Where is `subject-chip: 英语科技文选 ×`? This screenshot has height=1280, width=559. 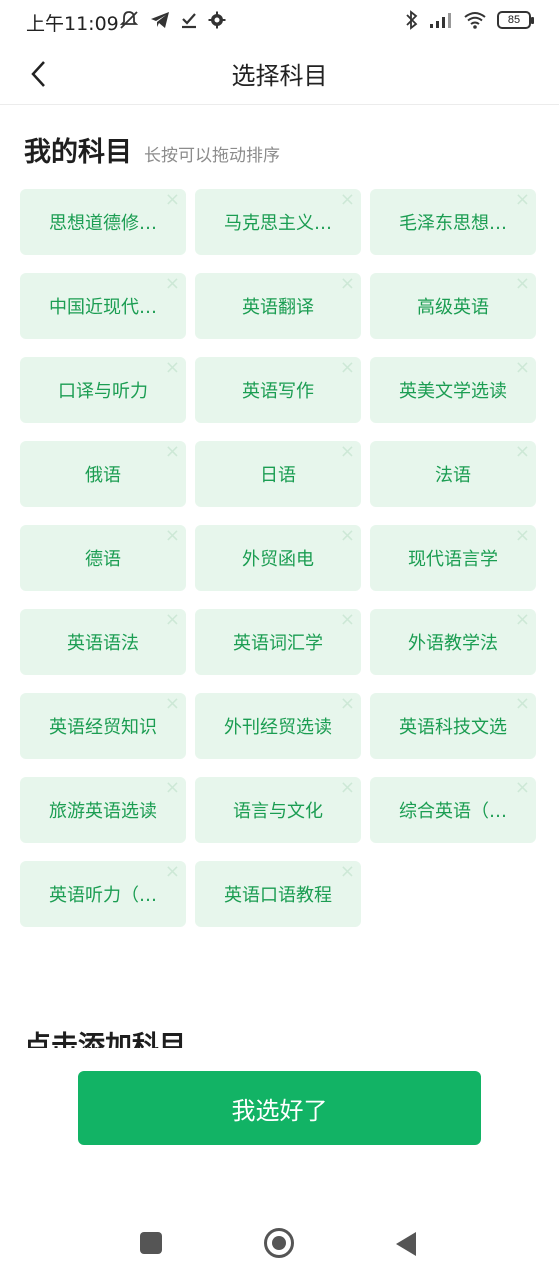 subject-chip: 英语科技文选 × is located at coordinates (453, 726).